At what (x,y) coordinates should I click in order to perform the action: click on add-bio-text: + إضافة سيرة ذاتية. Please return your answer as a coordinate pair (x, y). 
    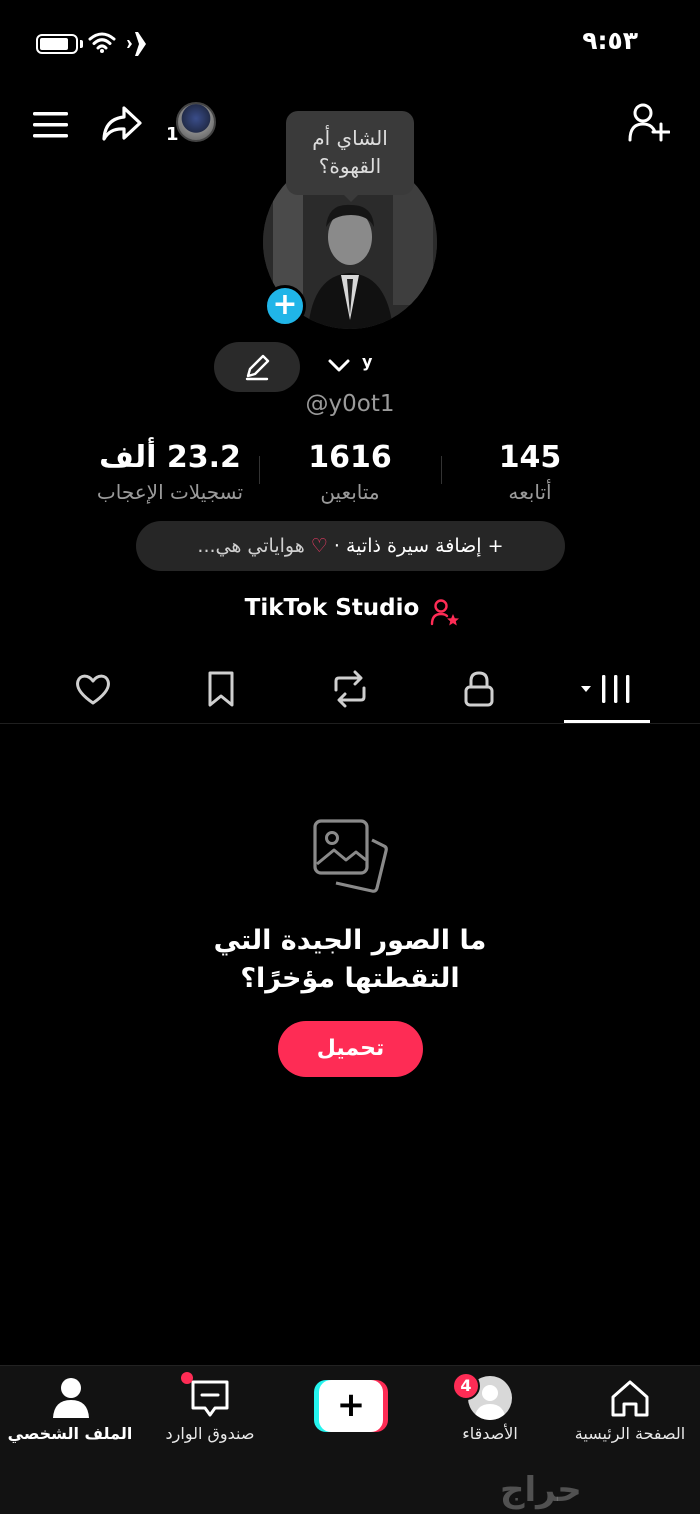
    Looking at the image, I should click on (425, 546).